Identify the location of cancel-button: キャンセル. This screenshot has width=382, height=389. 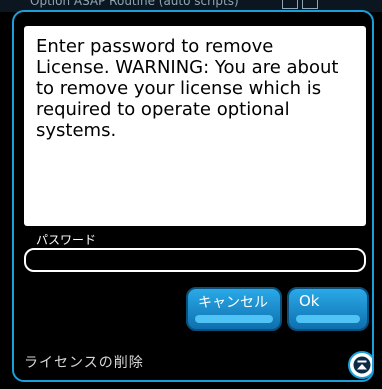
(234, 309).